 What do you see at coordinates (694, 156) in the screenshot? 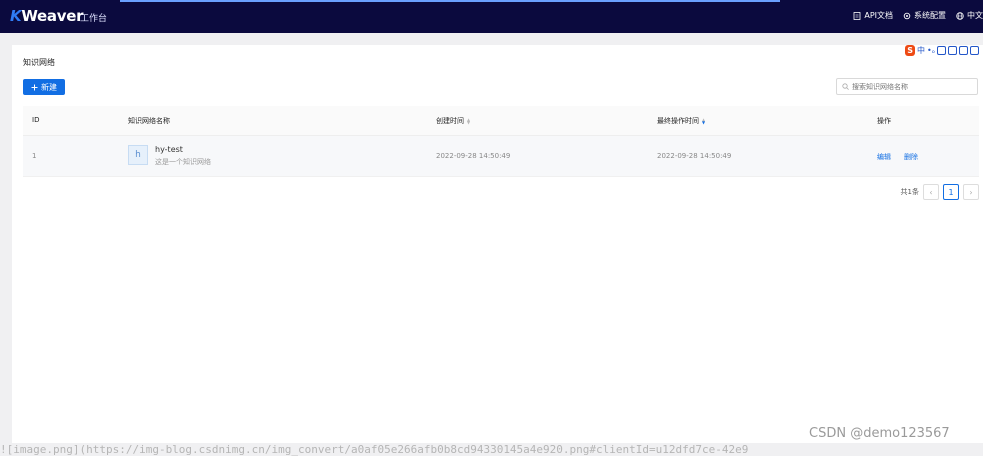
I see `updated-time: 2022-09-28 14:50:49` at bounding box center [694, 156].